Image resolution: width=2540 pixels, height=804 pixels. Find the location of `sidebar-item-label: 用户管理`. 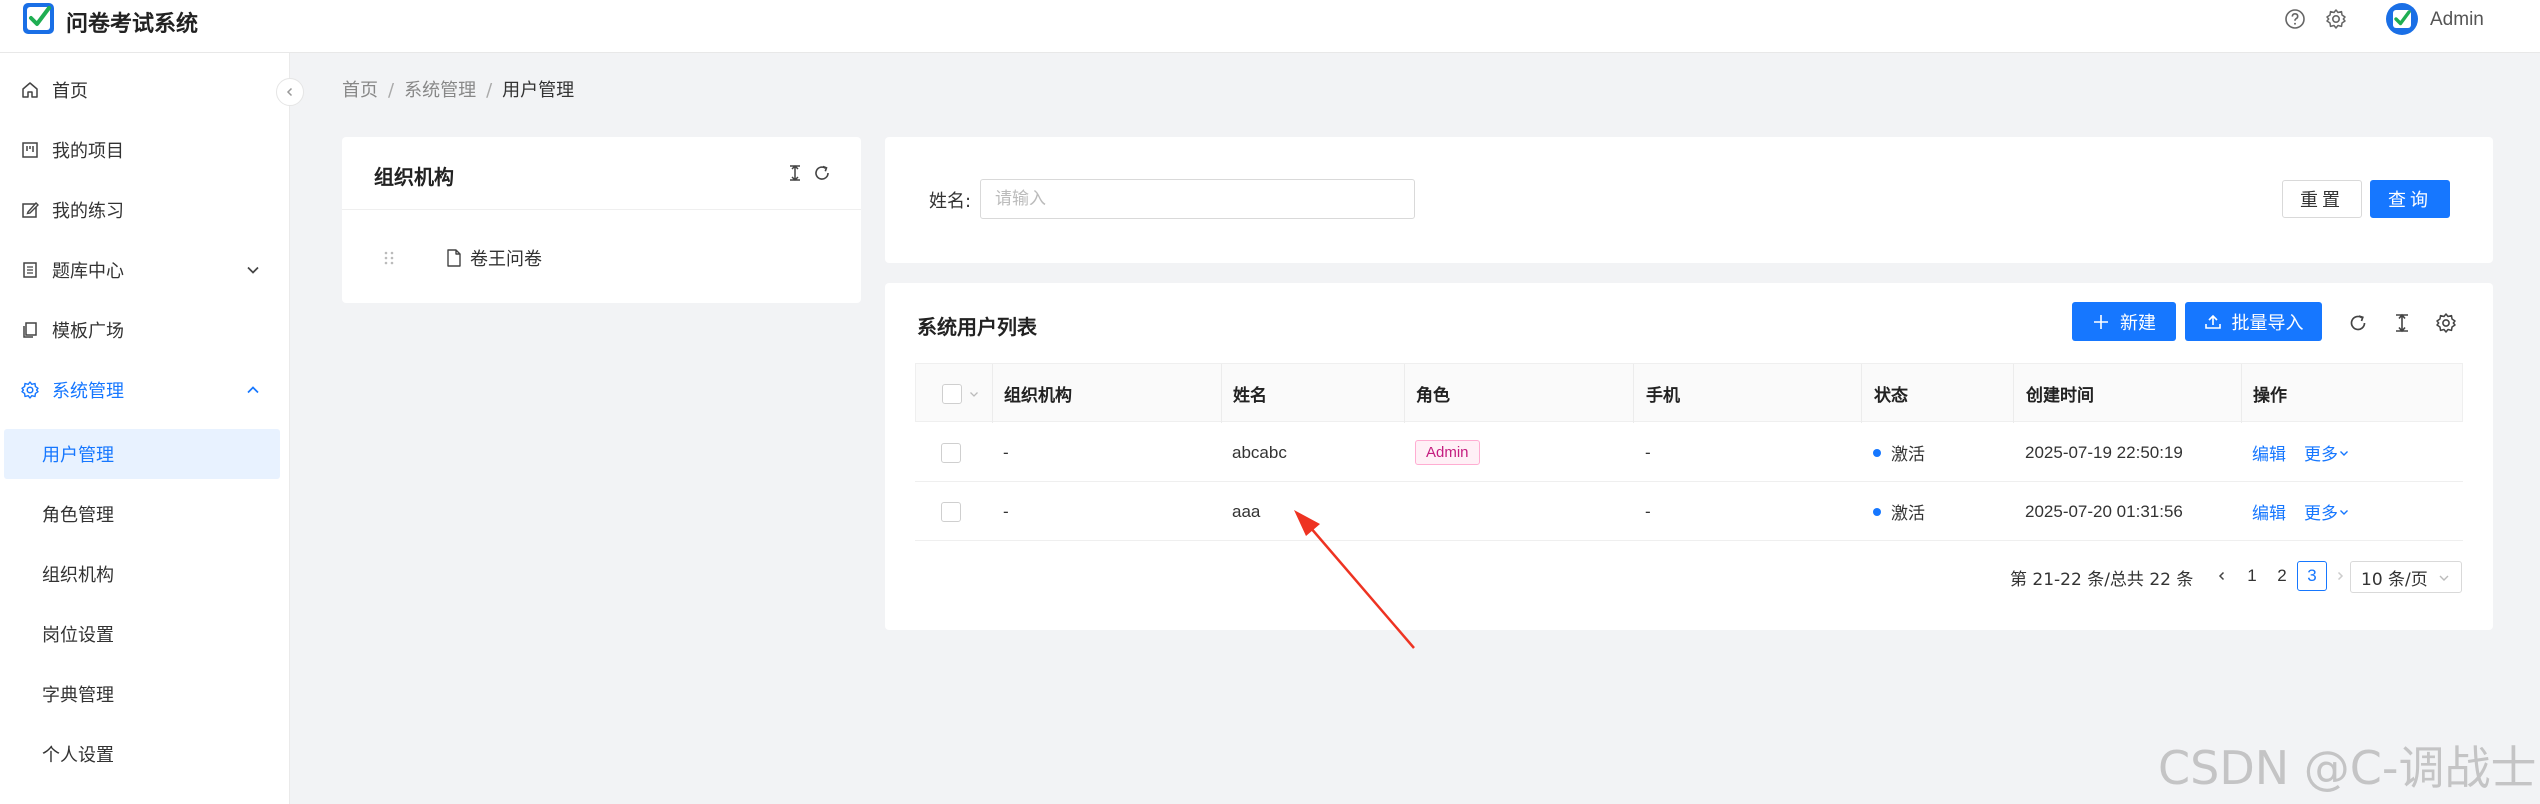

sidebar-item-label: 用户管理 is located at coordinates (78, 455).